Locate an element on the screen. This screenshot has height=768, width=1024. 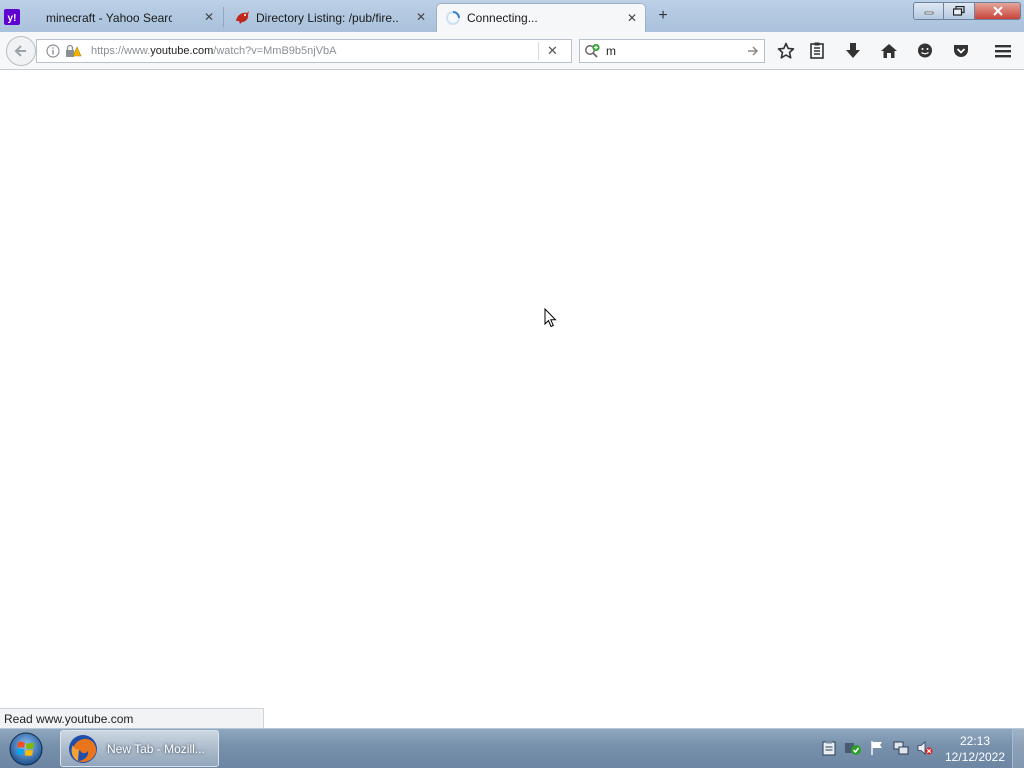
hello-chat-button is located at coordinates (925, 51).